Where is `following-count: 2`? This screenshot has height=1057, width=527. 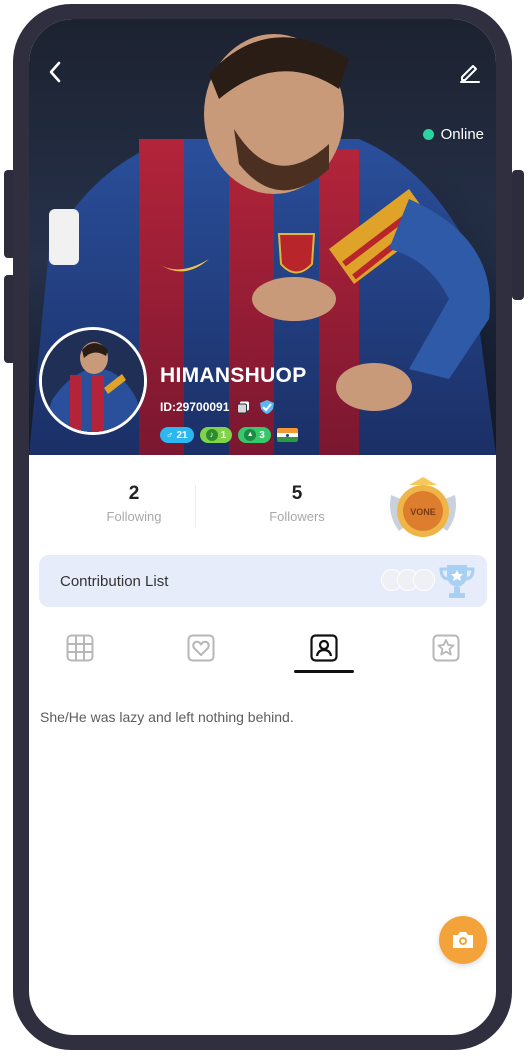
following-count: 2 is located at coordinates (134, 493).